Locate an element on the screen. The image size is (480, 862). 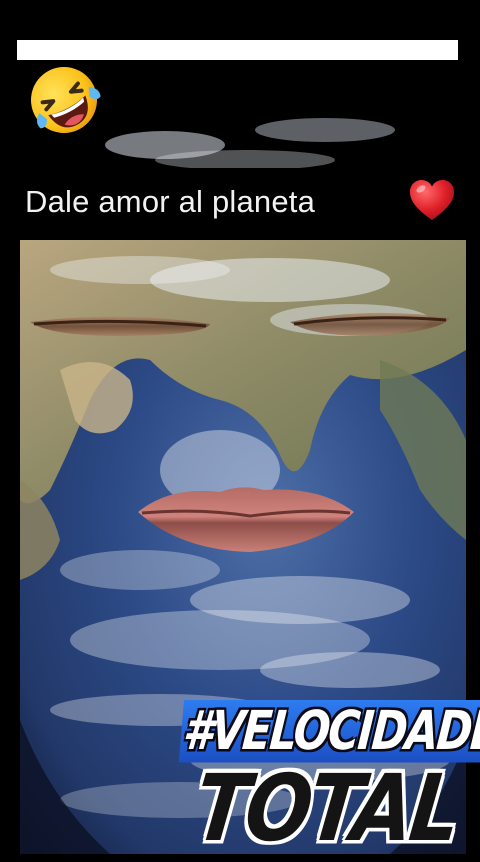
red-heart-icon is located at coordinates (432, 200).